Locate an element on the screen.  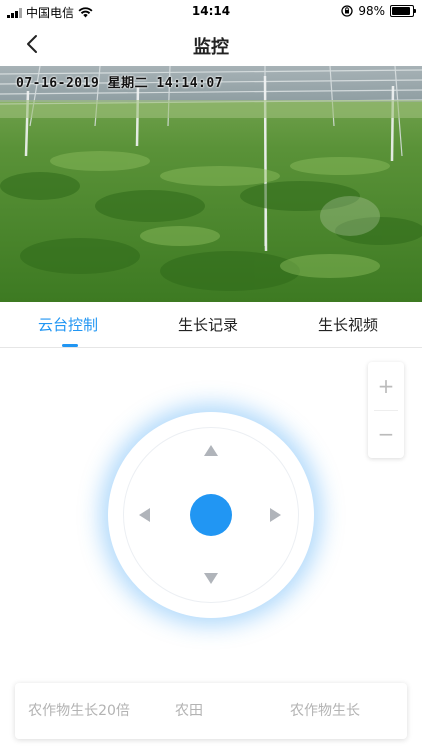
down-arrow-icon is located at coordinates (211, 578).